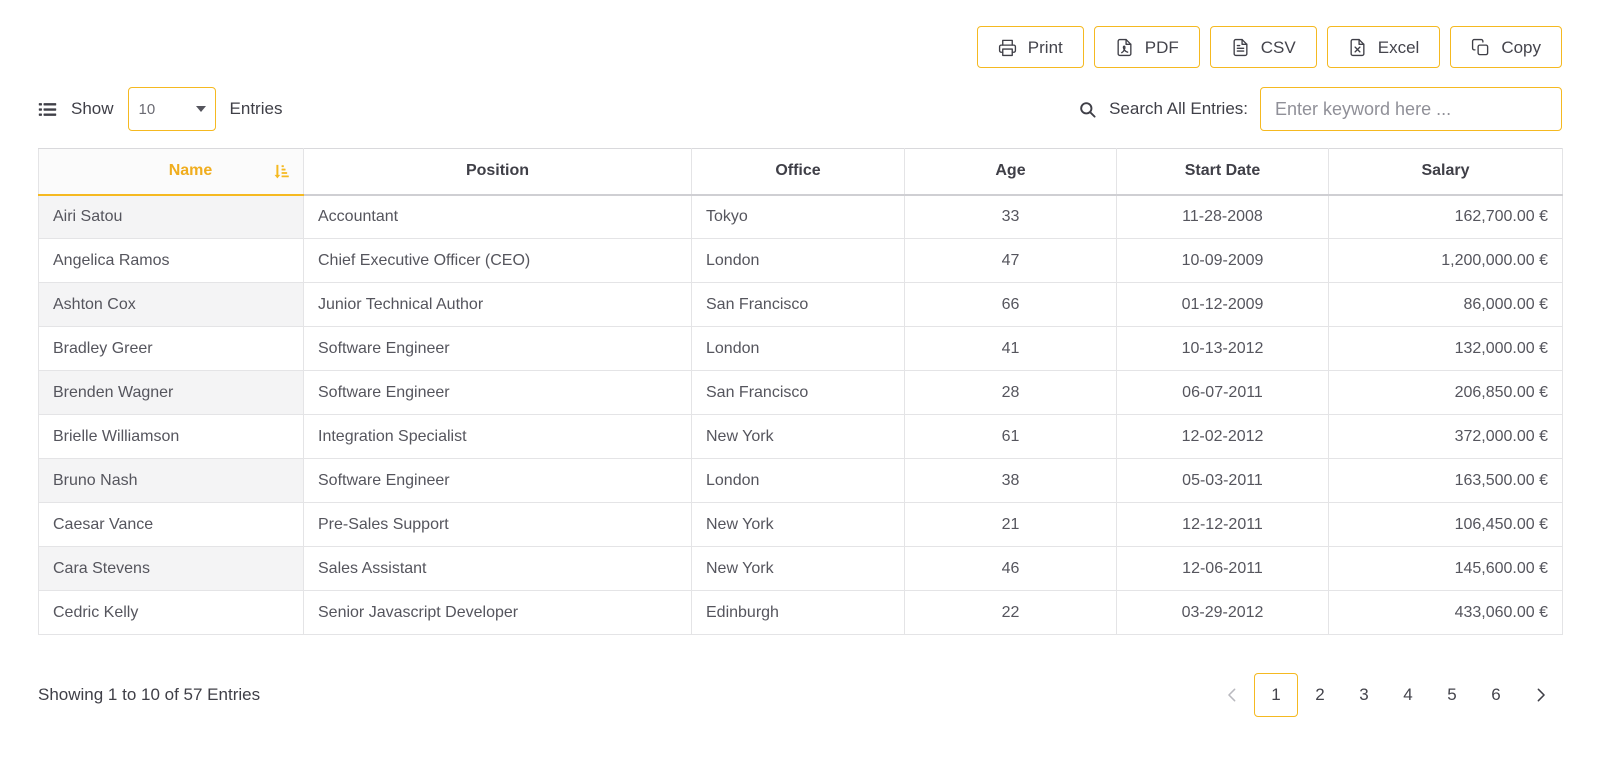 This screenshot has width=1600, height=780. Describe the element at coordinates (497, 524) in the screenshot. I see `cell-position: Pre-Sales Support` at that location.